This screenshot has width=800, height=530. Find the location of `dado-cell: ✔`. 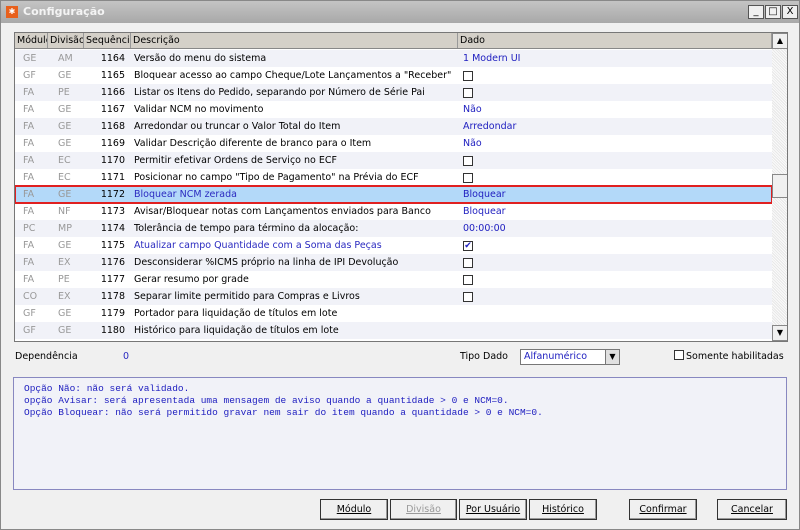

dado-cell: ✔ is located at coordinates (615, 245).